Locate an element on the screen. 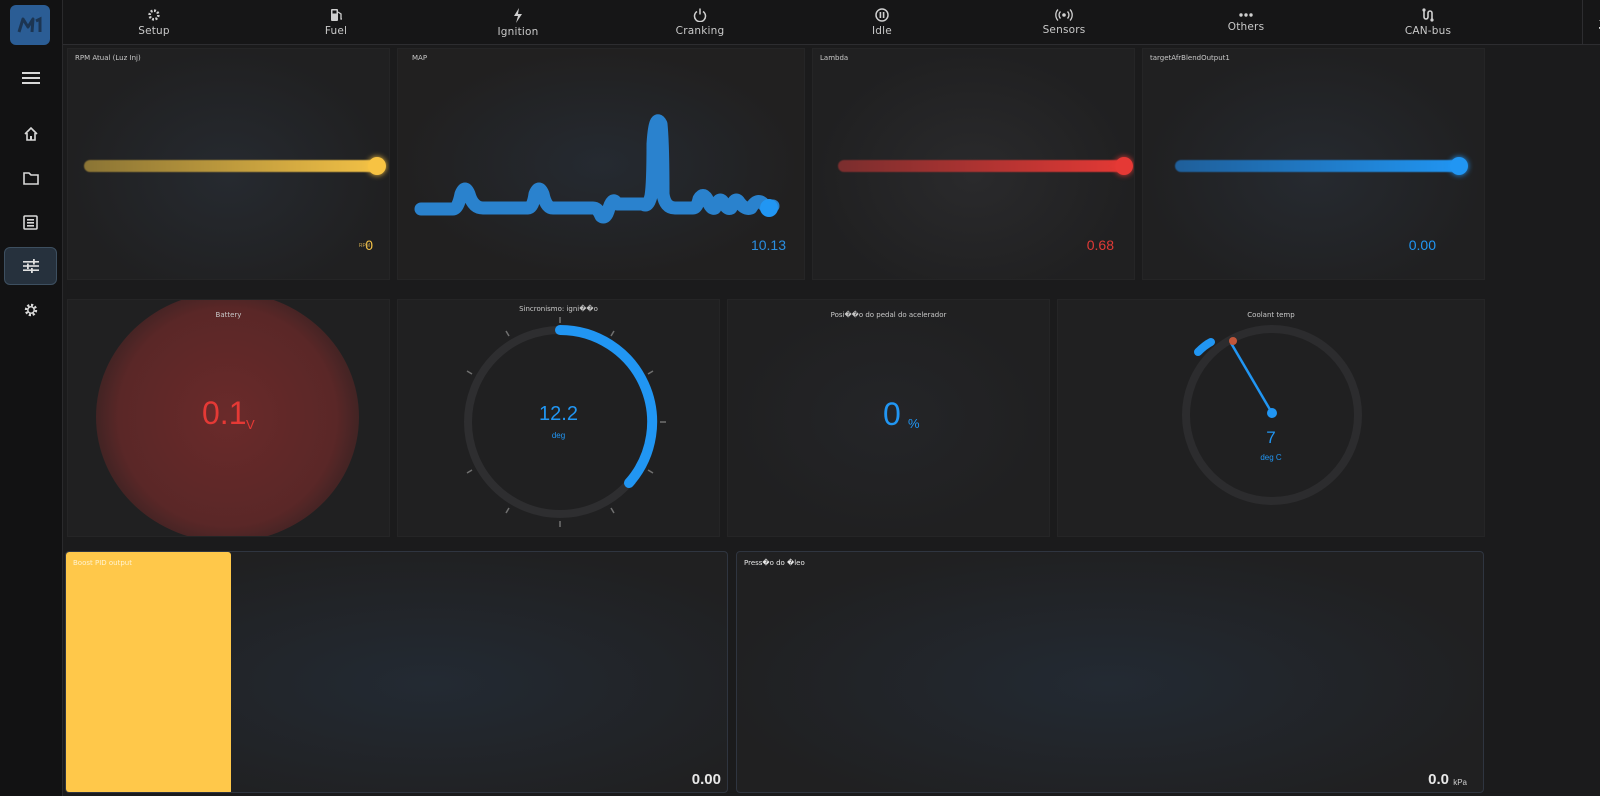 The height and width of the screenshot is (796, 1600). map-panel: MAP 10.13 is located at coordinates (601, 164).